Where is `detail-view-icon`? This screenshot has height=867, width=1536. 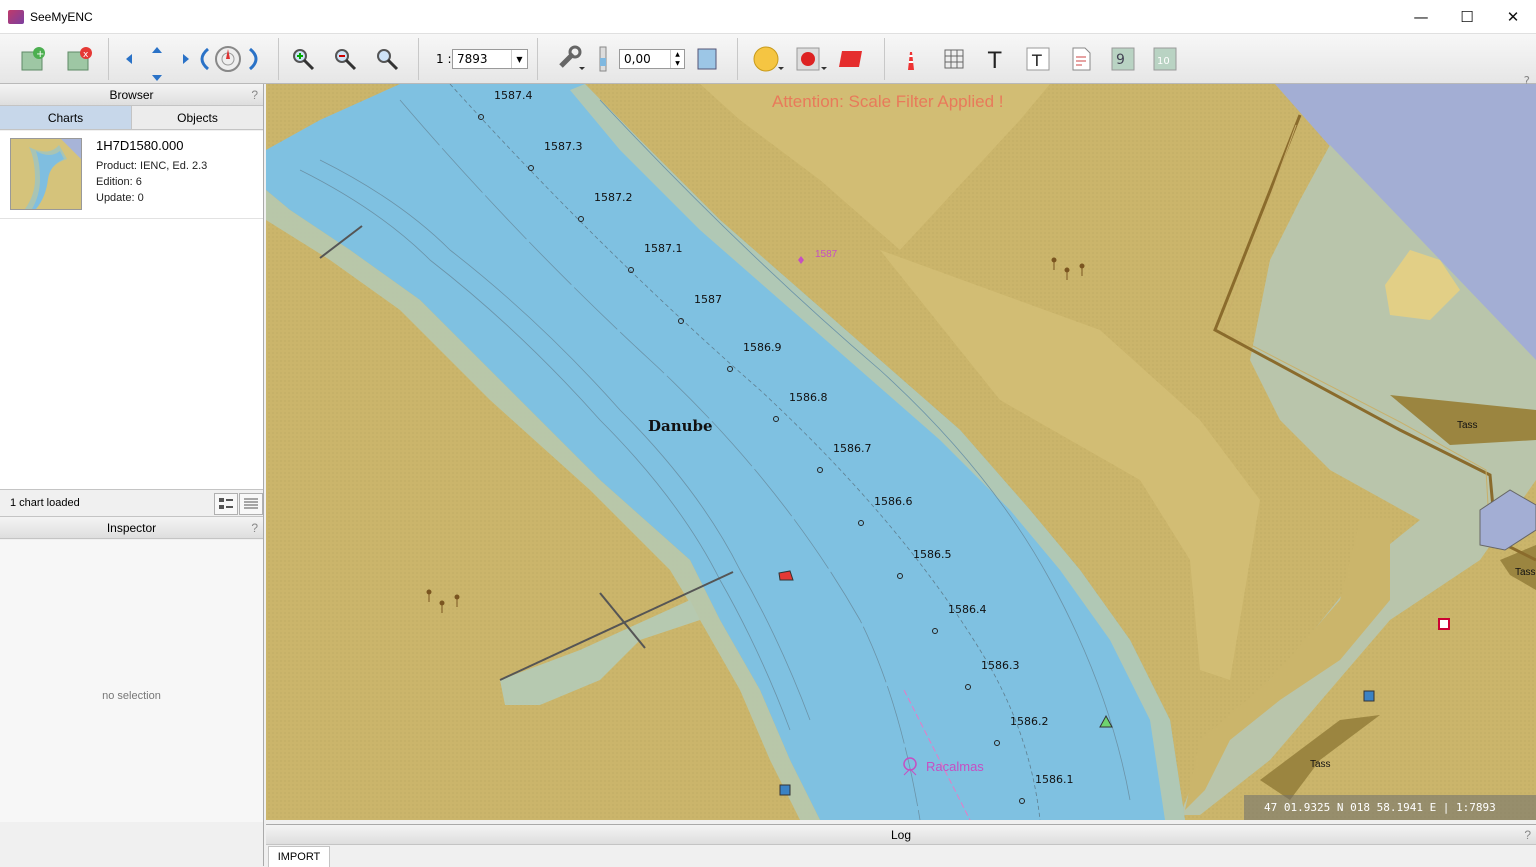 detail-view-icon is located at coordinates (226, 504).